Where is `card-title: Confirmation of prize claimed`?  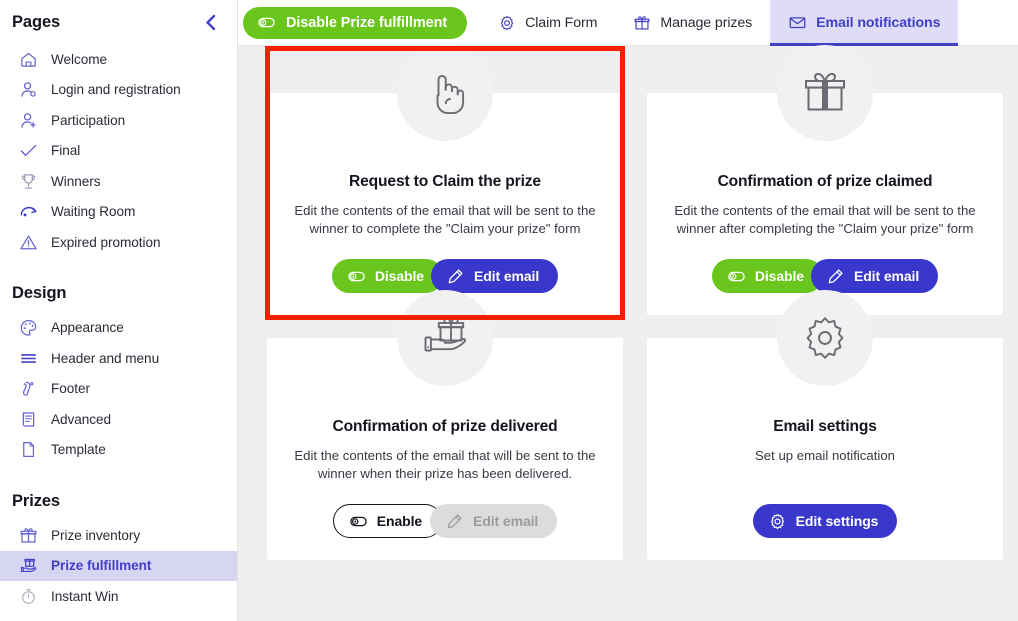
card-title: Confirmation of prize claimed is located at coordinates (825, 181).